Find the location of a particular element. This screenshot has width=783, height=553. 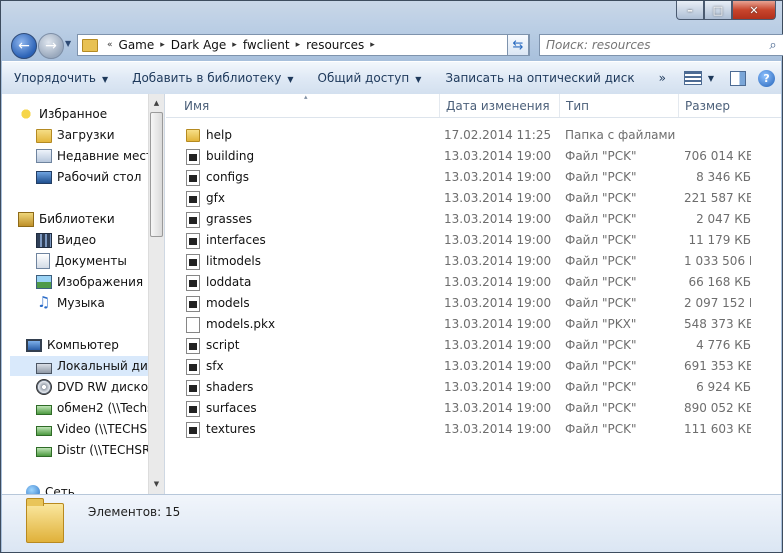

search-icon: ⌕ is located at coordinates (773, 45).